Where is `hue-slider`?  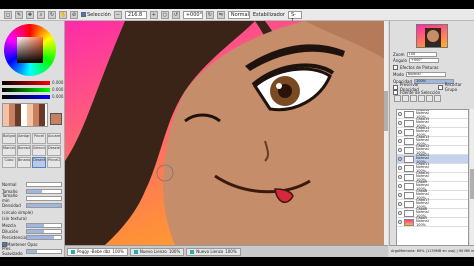
hue-slider is located at coordinates (26, 83).